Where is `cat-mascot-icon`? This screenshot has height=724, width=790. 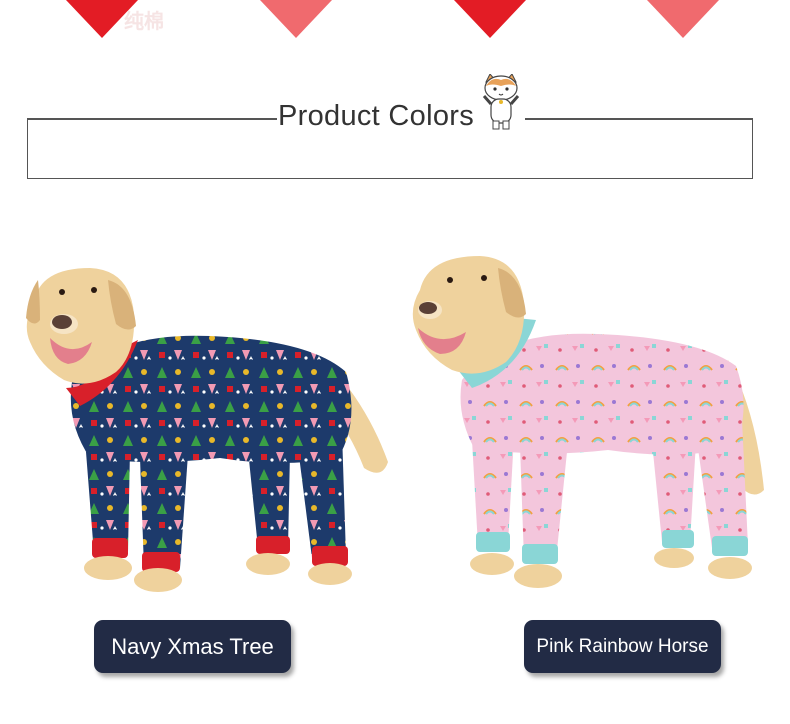
cat-mascot-icon is located at coordinates (501, 102).